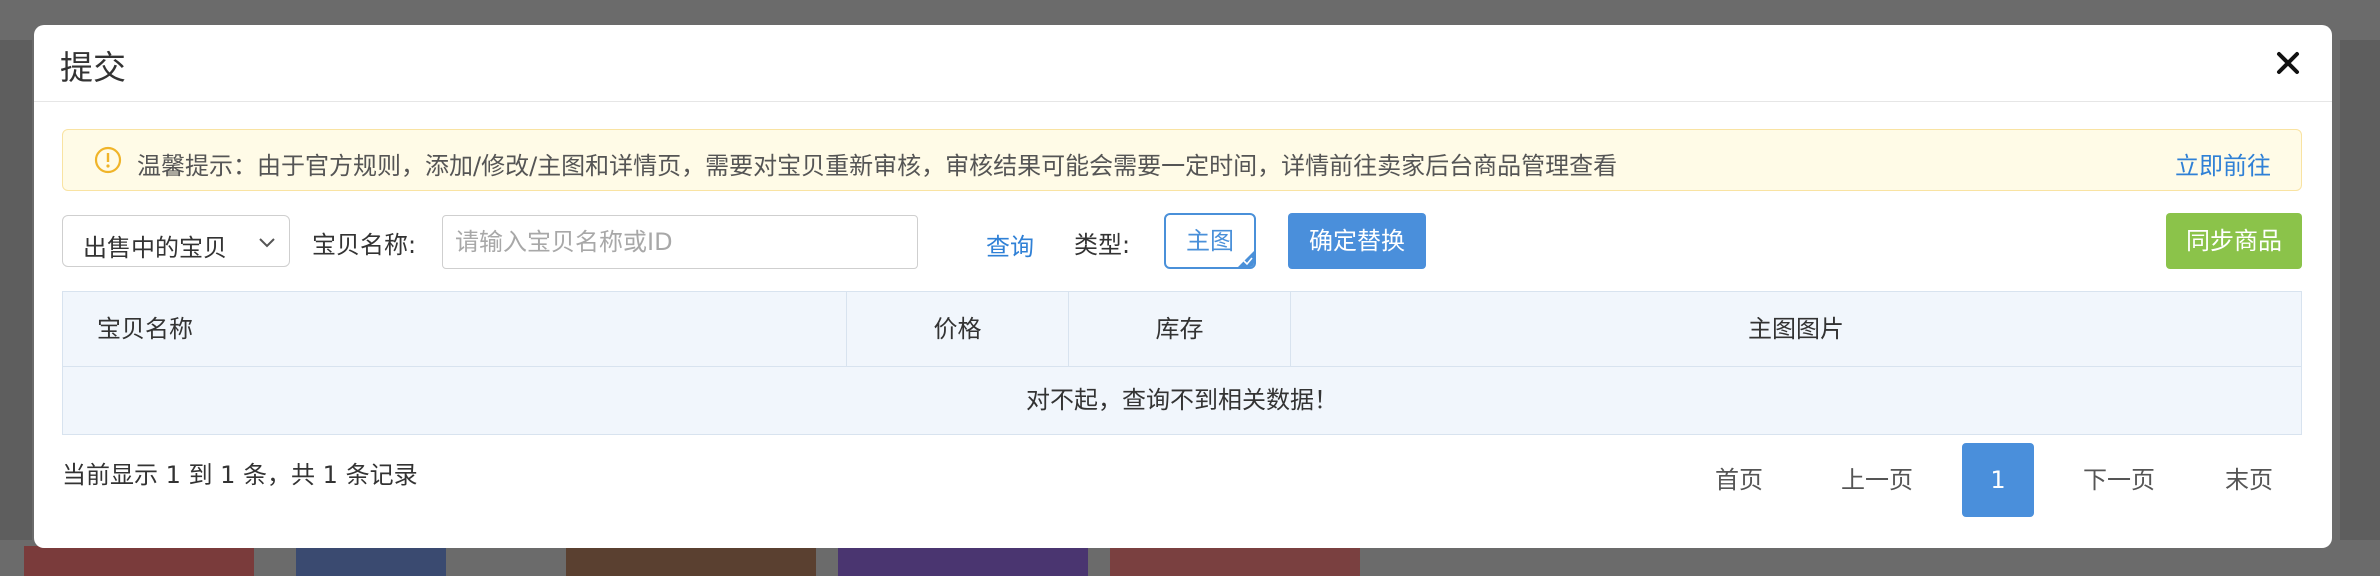  What do you see at coordinates (108, 160) in the screenshot?
I see `info-icon` at bounding box center [108, 160].